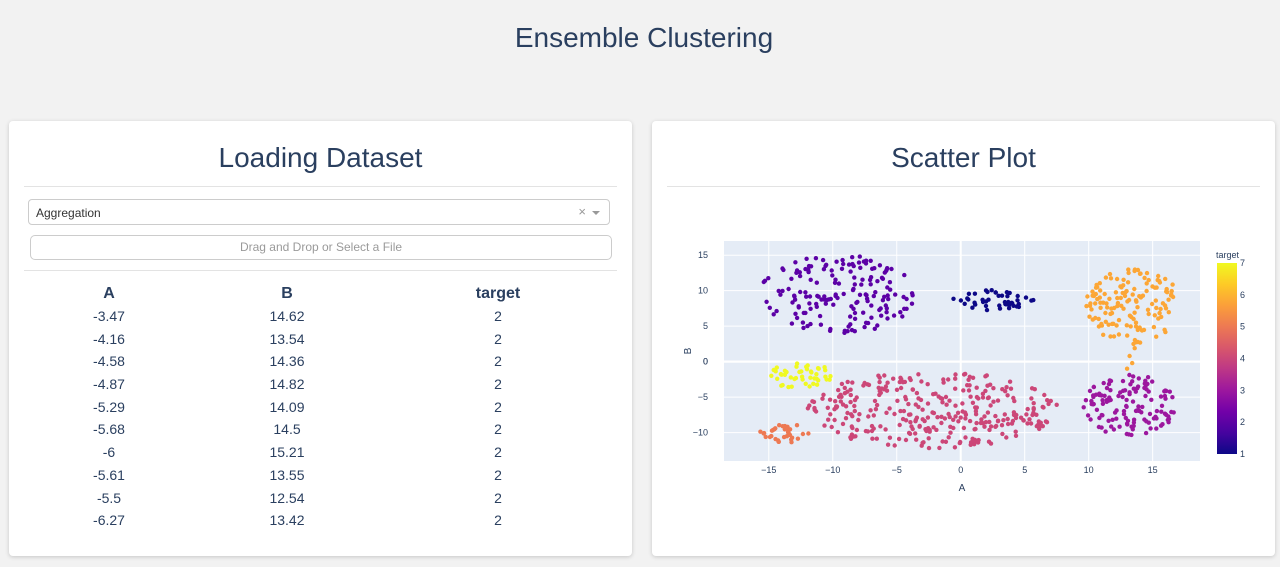  I want to click on clear-icon: ×, so click(582, 211).